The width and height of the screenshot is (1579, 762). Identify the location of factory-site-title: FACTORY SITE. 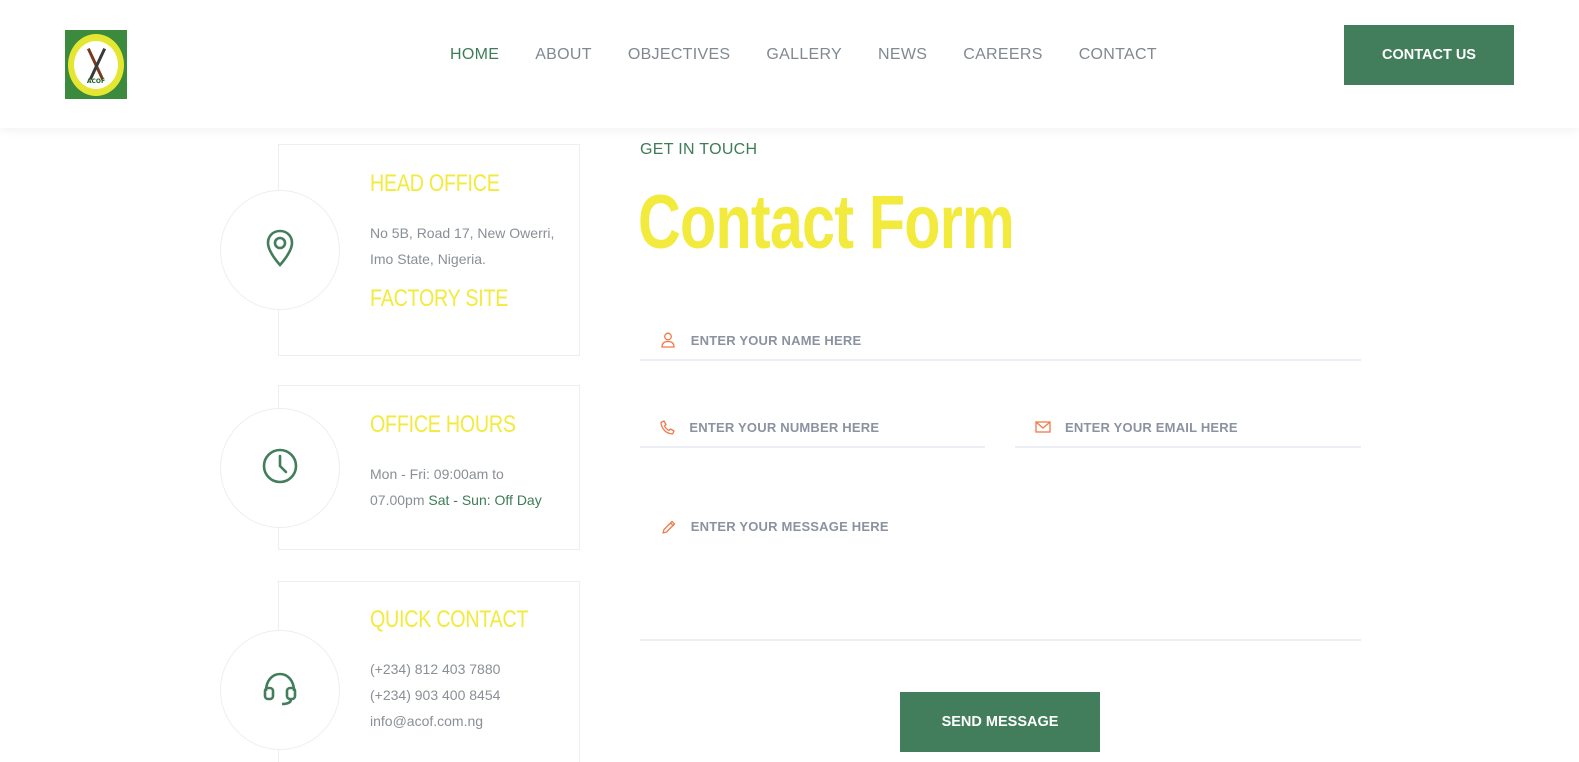
(439, 298).